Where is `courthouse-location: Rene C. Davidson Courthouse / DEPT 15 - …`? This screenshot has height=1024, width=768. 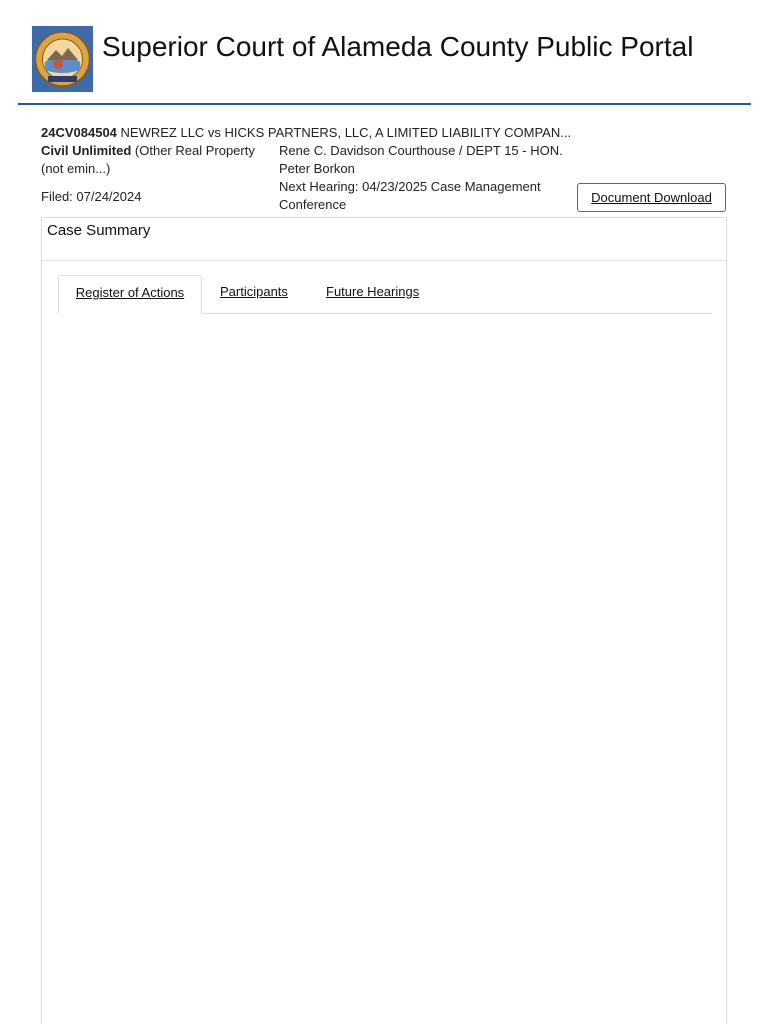
courthouse-location: Rene C. Davidson Courthouse / DEPT 15 - … is located at coordinates (421, 159).